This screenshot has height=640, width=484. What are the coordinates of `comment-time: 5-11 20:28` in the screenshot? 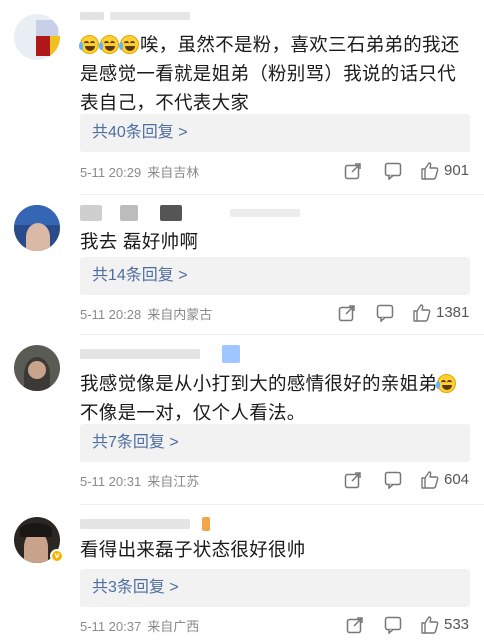 It's located at (111, 314).